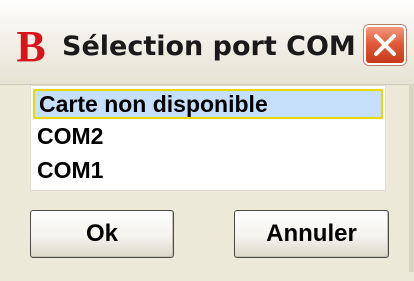 The image size is (414, 281). I want to click on close-icon, so click(385, 45).